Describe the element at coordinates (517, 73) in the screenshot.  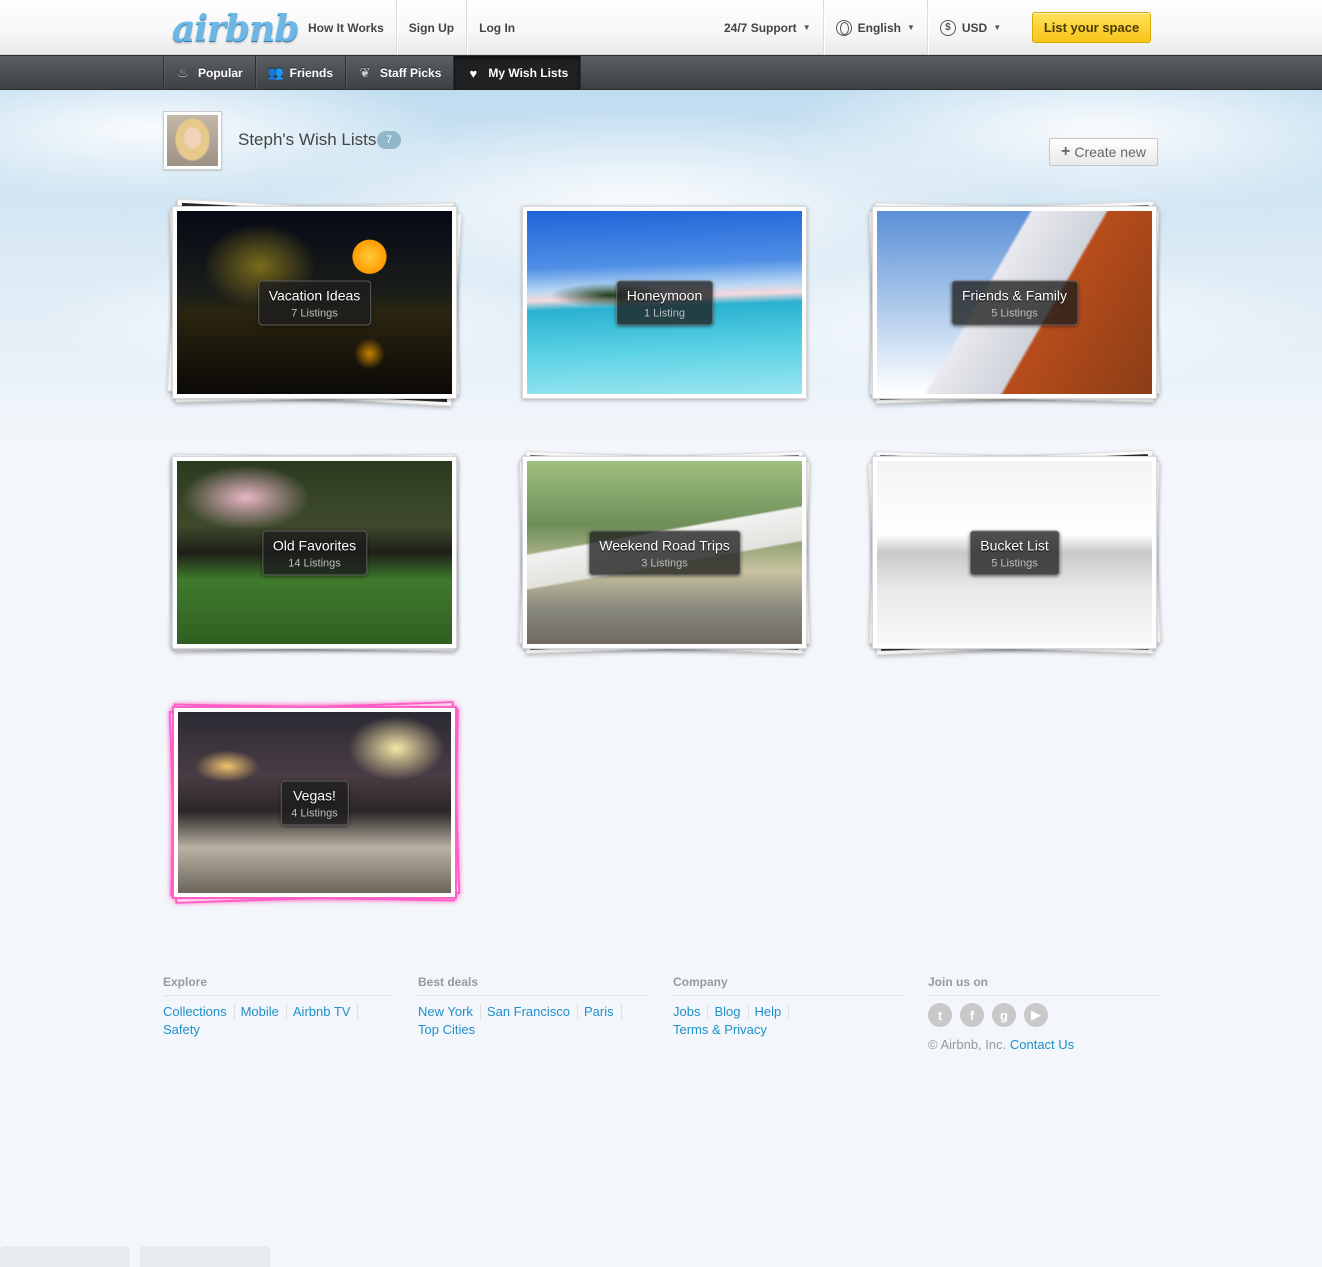
I see `tab-my-wish-lists: ♥ My Wish Lists` at that location.